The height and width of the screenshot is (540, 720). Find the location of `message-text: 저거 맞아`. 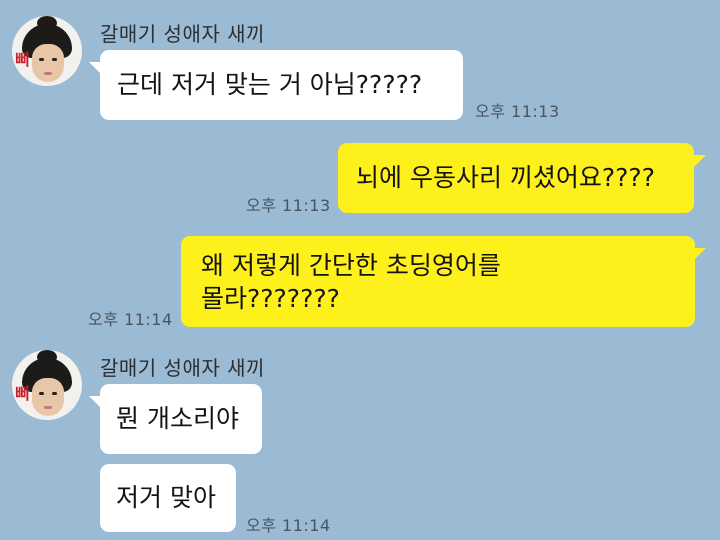

message-text: 저거 맞아 is located at coordinates (166, 497).